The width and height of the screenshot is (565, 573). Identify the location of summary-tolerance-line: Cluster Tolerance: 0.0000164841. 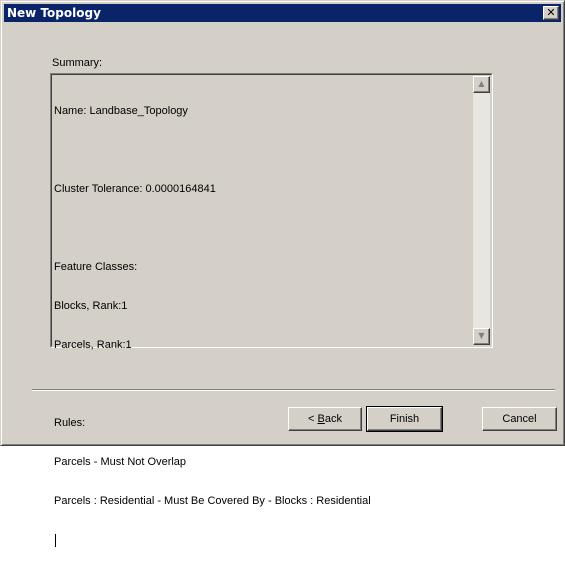
(135, 189).